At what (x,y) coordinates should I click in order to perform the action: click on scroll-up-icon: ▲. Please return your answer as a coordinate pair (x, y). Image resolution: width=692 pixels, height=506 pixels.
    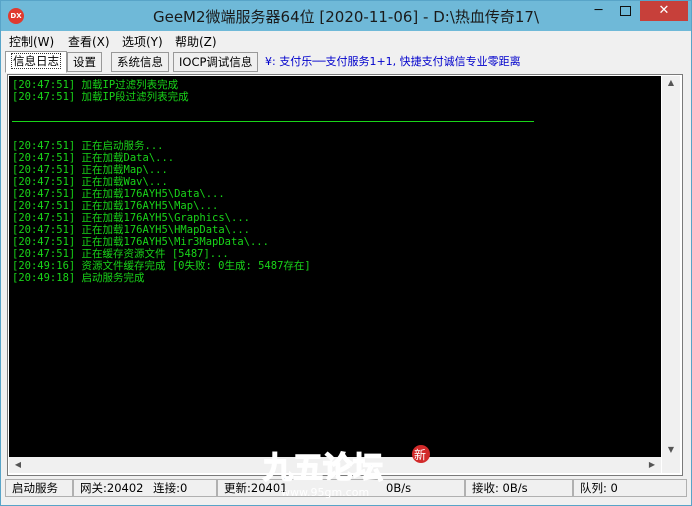
    Looking at the image, I should click on (671, 82).